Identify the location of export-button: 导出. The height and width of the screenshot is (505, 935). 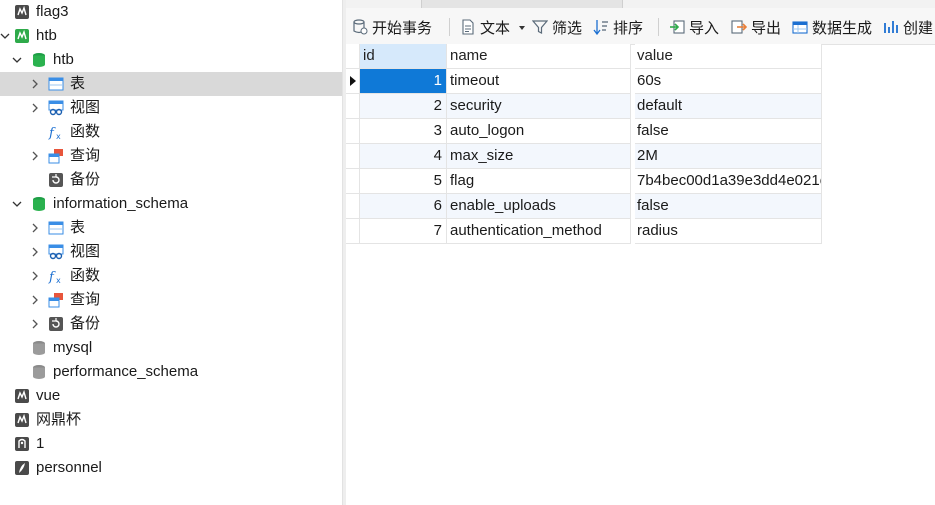
(756, 27).